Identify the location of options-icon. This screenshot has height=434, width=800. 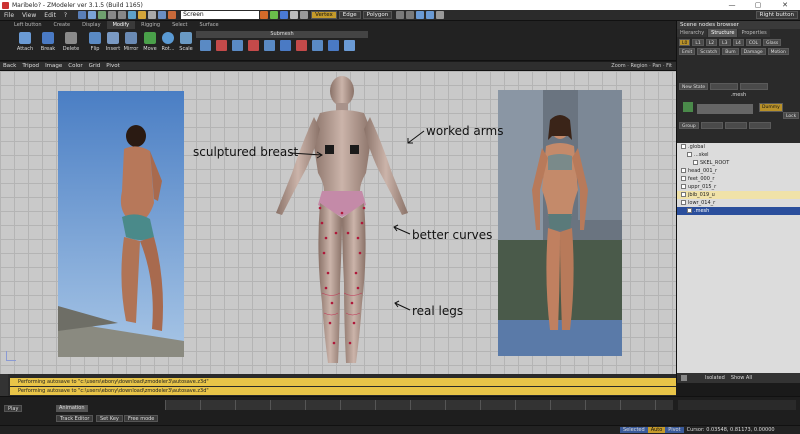
(440, 15).